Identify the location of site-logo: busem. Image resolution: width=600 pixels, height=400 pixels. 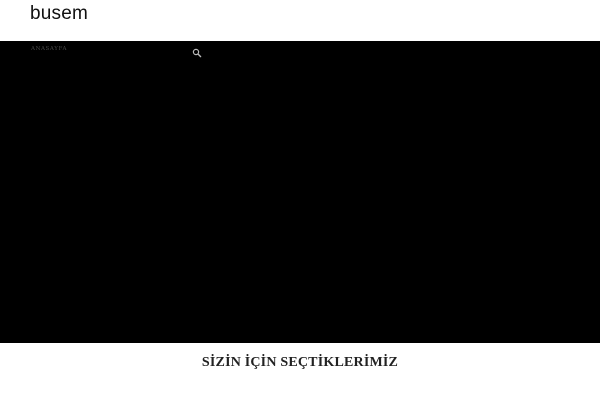
(59, 14).